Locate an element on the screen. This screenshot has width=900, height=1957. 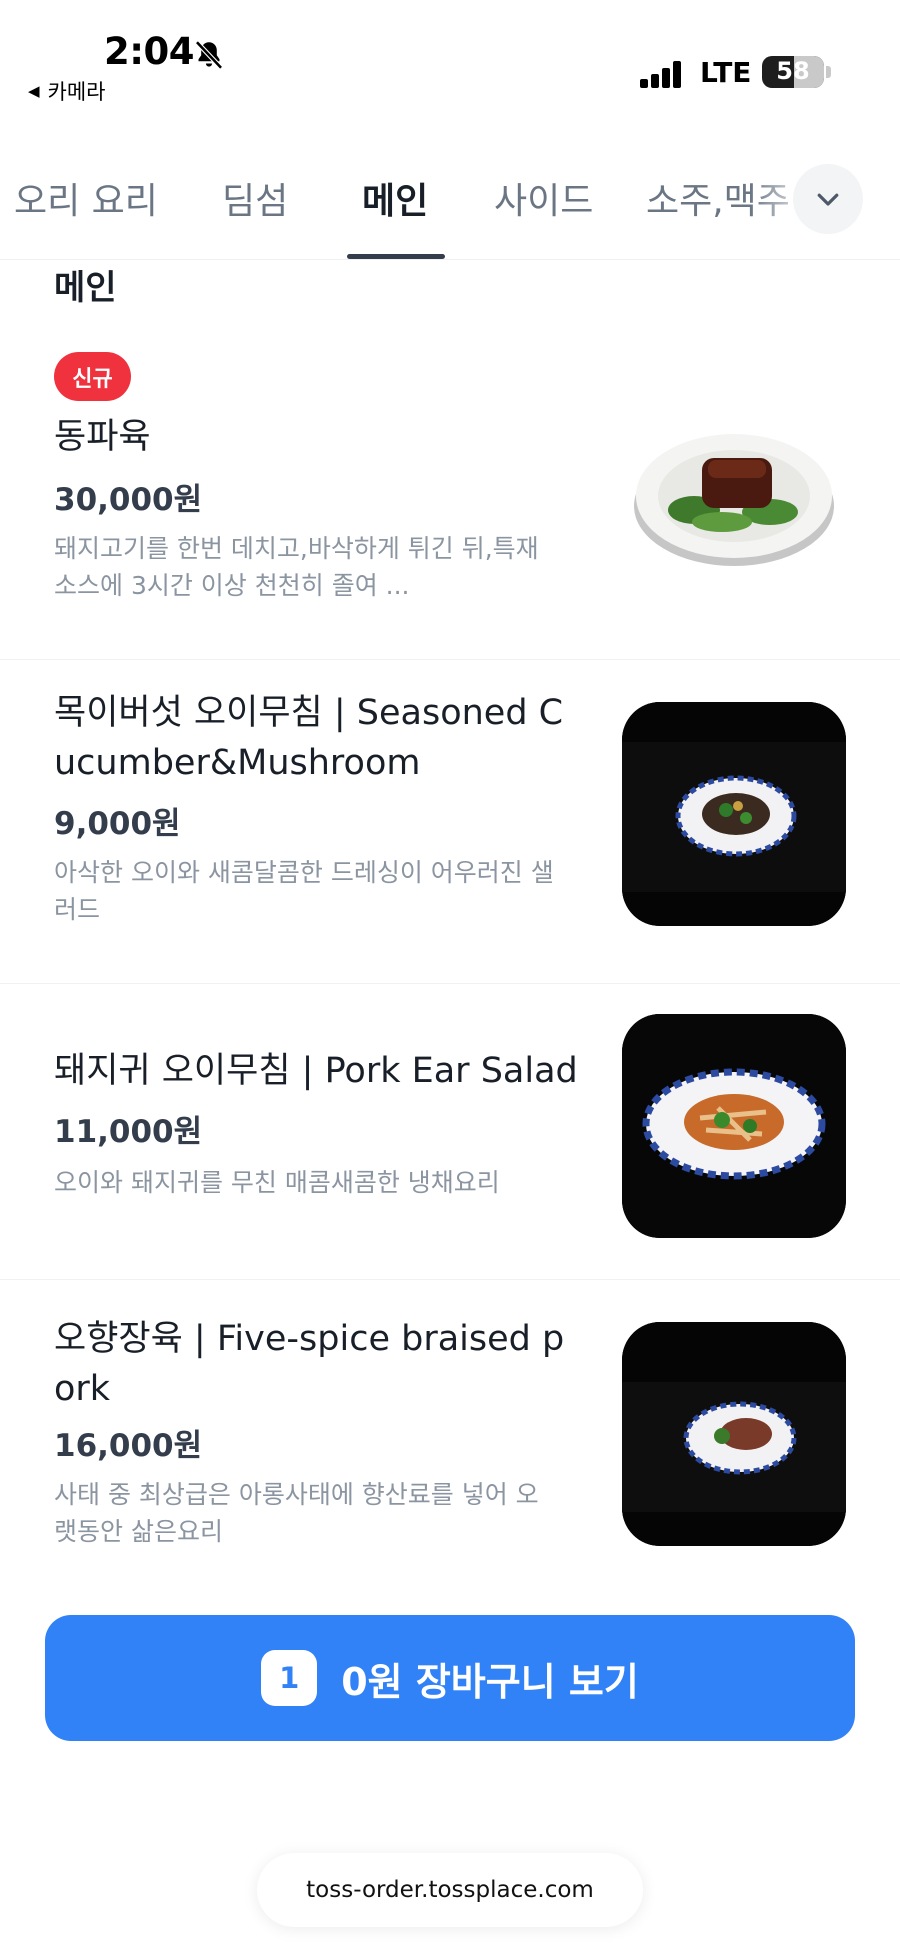
dongpayuk-photo is located at coordinates (734, 500).